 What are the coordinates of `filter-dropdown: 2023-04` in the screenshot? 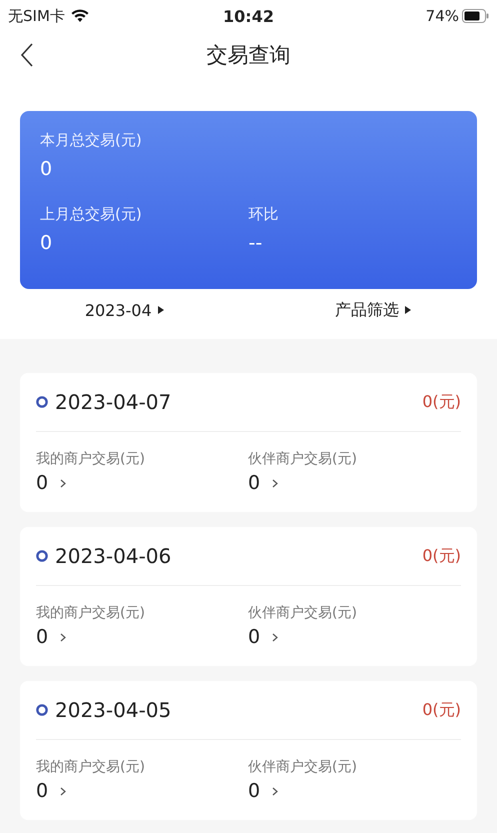 It's located at (118, 310).